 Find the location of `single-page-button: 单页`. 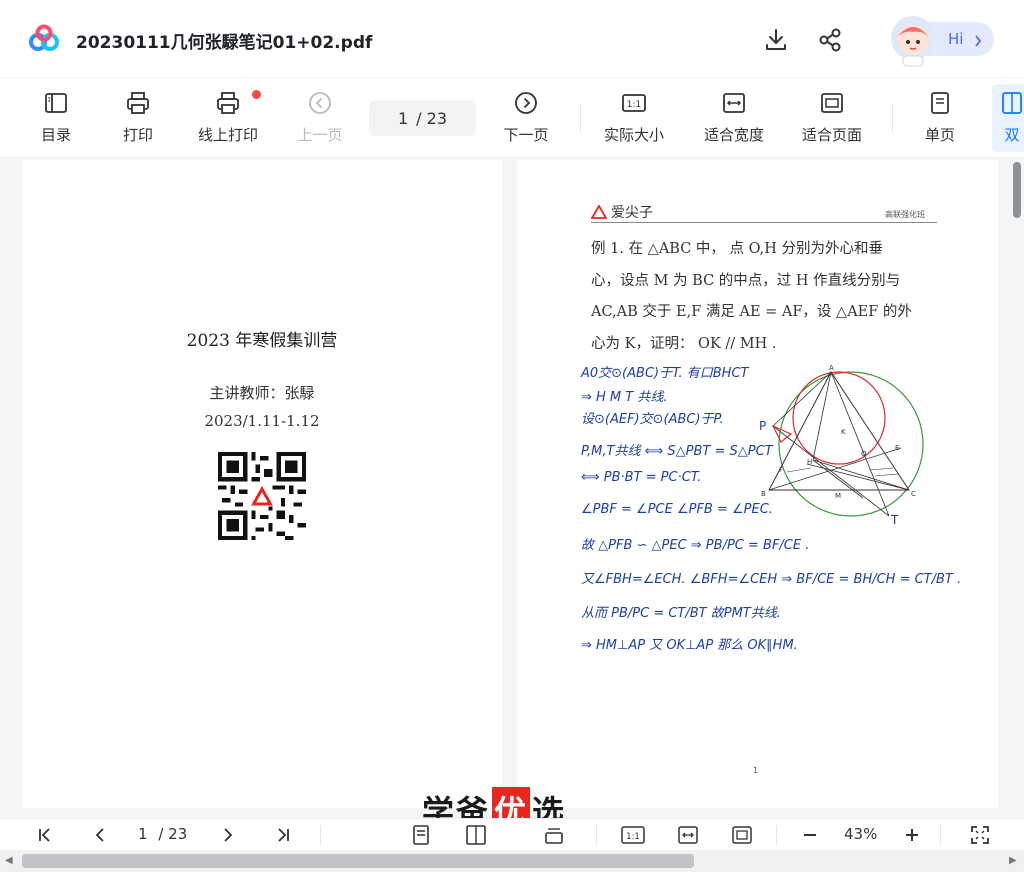

single-page-button: 单页 is located at coordinates (940, 120).